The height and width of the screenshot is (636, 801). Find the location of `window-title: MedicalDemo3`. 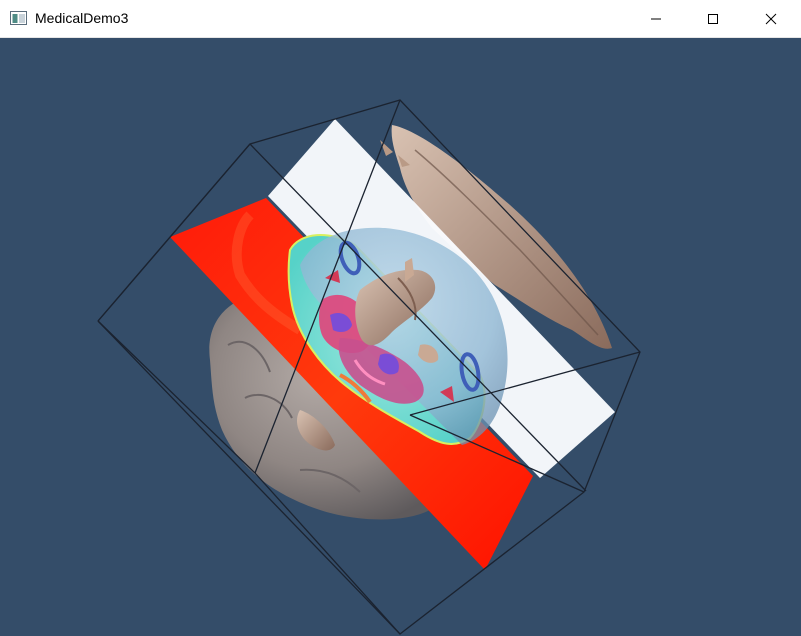

window-title: MedicalDemo3 is located at coordinates (82, 18).